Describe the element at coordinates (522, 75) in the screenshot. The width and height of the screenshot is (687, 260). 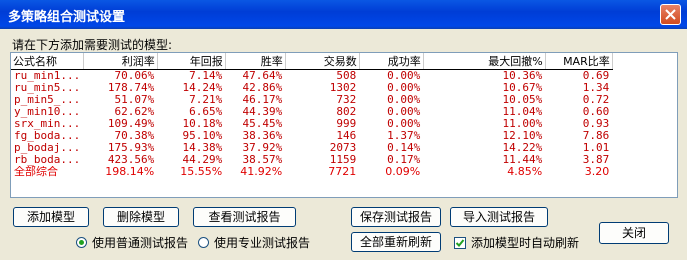
I see `metric-cell: 10.36%` at that location.